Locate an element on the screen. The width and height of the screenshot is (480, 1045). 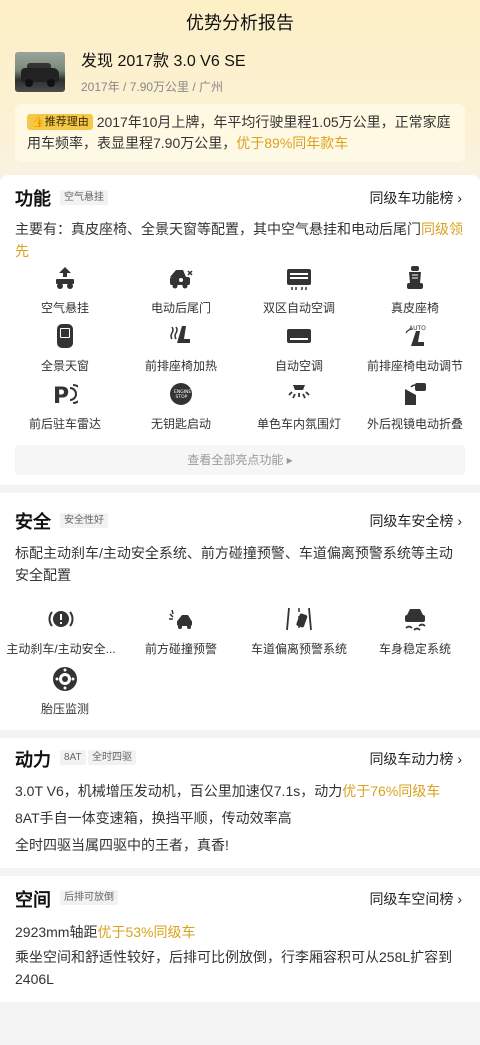
safety-tag: 安全性好 is located at coordinates (84, 520).